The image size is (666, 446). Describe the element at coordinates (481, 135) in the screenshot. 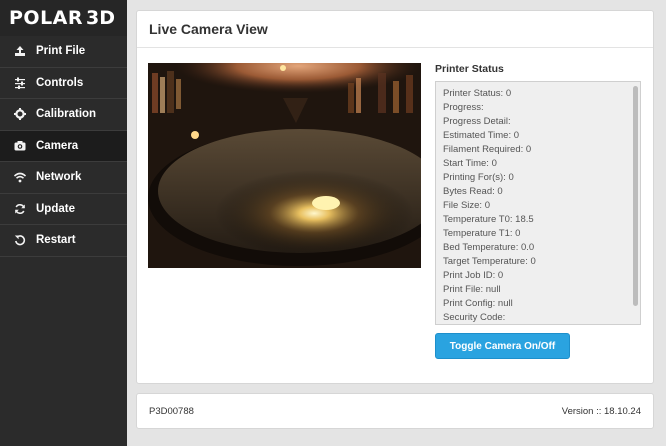

I see `status-line: Estimated Time: 0` at that location.